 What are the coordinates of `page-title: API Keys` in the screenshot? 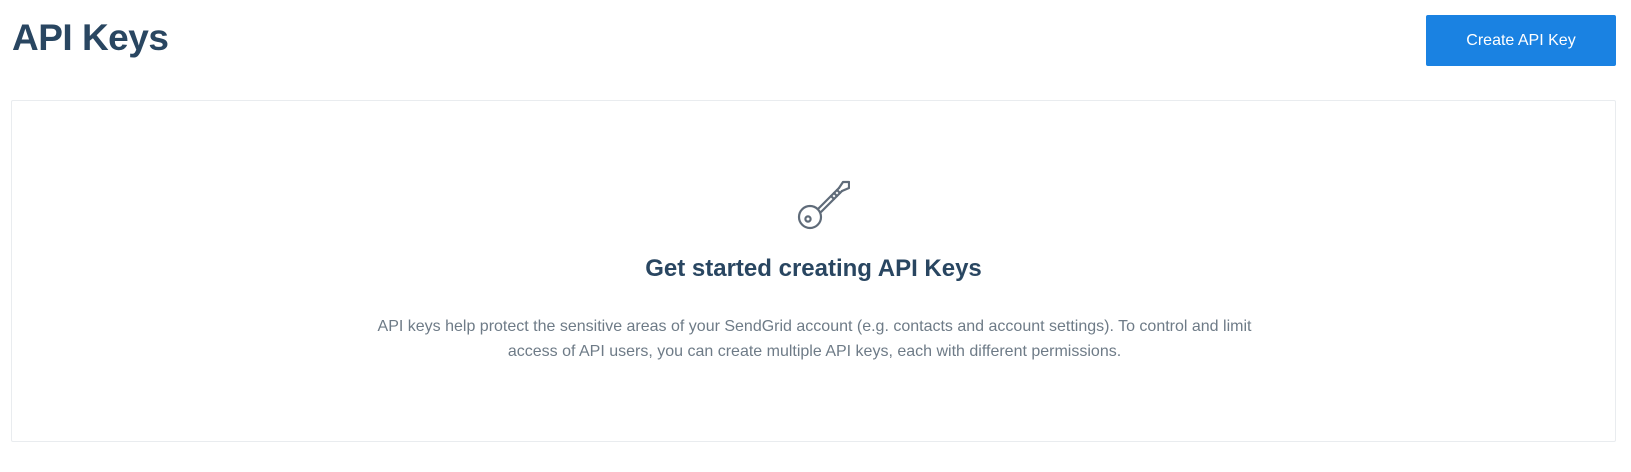 It's located at (90, 37).